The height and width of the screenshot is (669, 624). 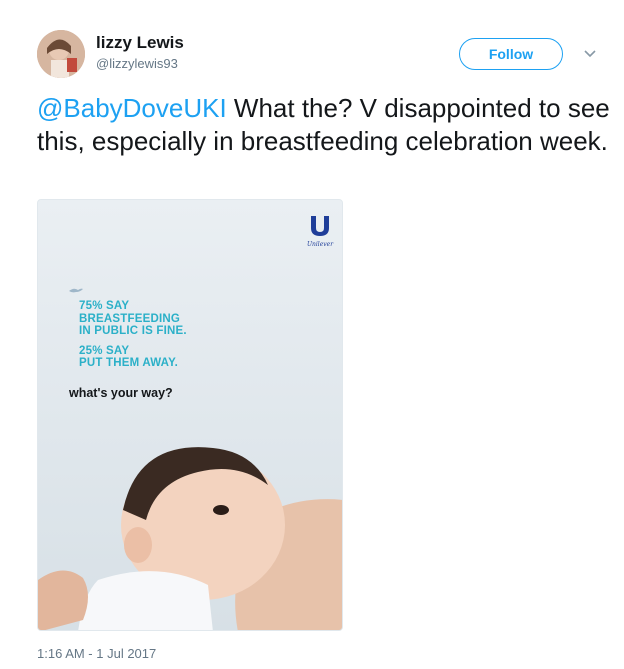 What do you see at coordinates (511, 54) in the screenshot?
I see `follow-button: Follow` at bounding box center [511, 54].